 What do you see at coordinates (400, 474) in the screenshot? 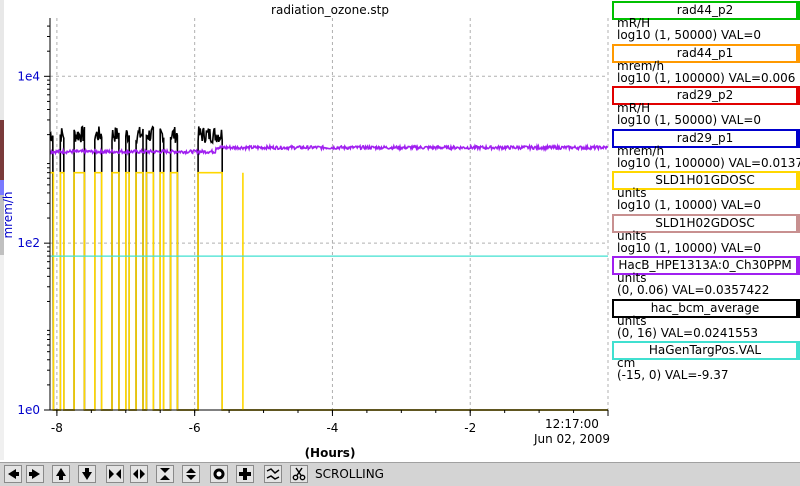
I see `toolbar: SCROLLING` at bounding box center [400, 474].